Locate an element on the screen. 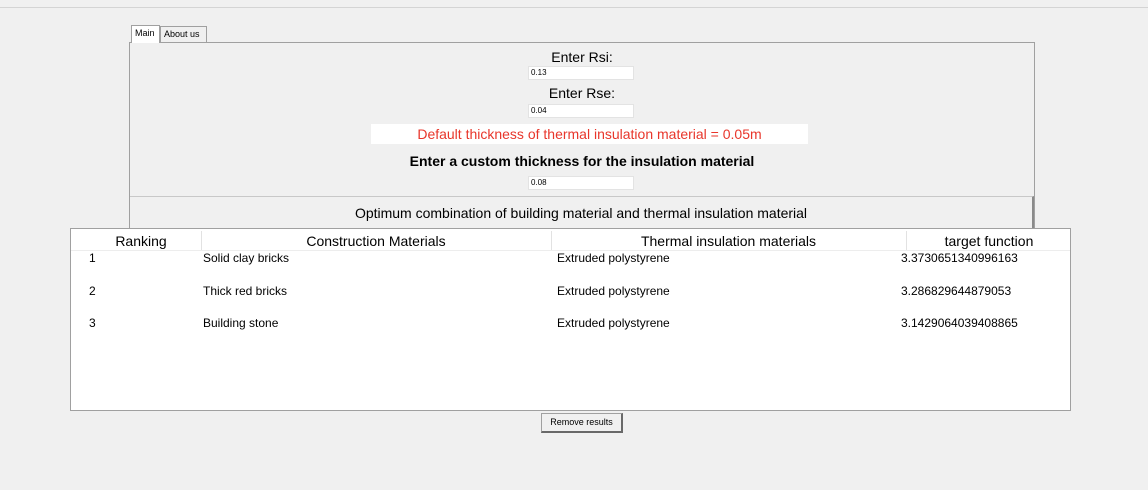  custom-thickness-input: 0.08 is located at coordinates (581, 183).